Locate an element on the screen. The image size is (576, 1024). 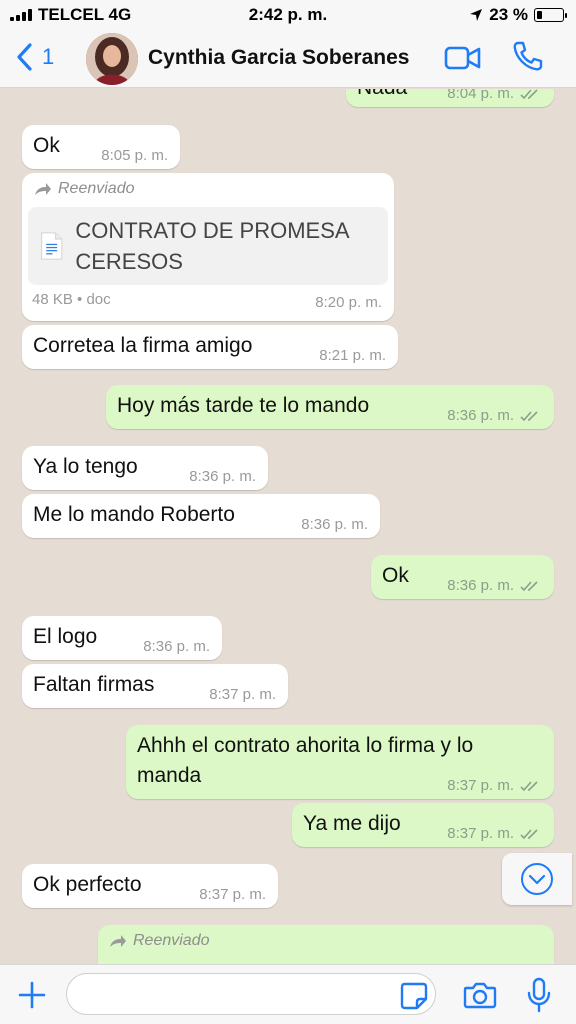
message-text: Ya me dijo is located at coordinates (352, 823).